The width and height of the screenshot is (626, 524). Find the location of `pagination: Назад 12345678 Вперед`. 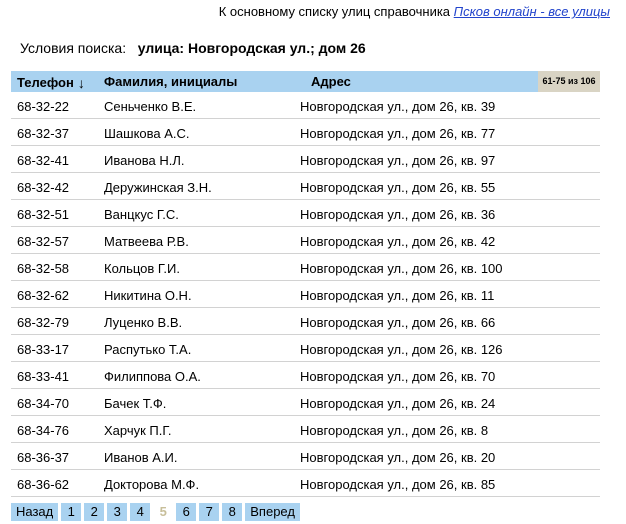

pagination: Назад 12345678 Вперед is located at coordinates (155, 512).